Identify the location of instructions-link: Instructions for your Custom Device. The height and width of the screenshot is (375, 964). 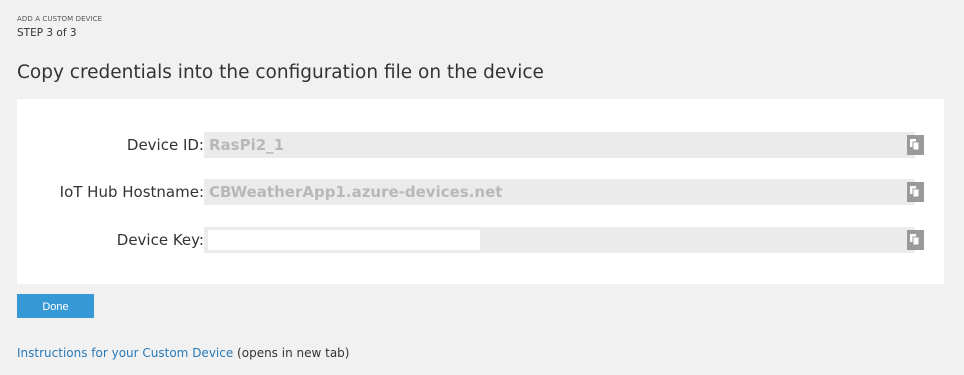
(125, 353).